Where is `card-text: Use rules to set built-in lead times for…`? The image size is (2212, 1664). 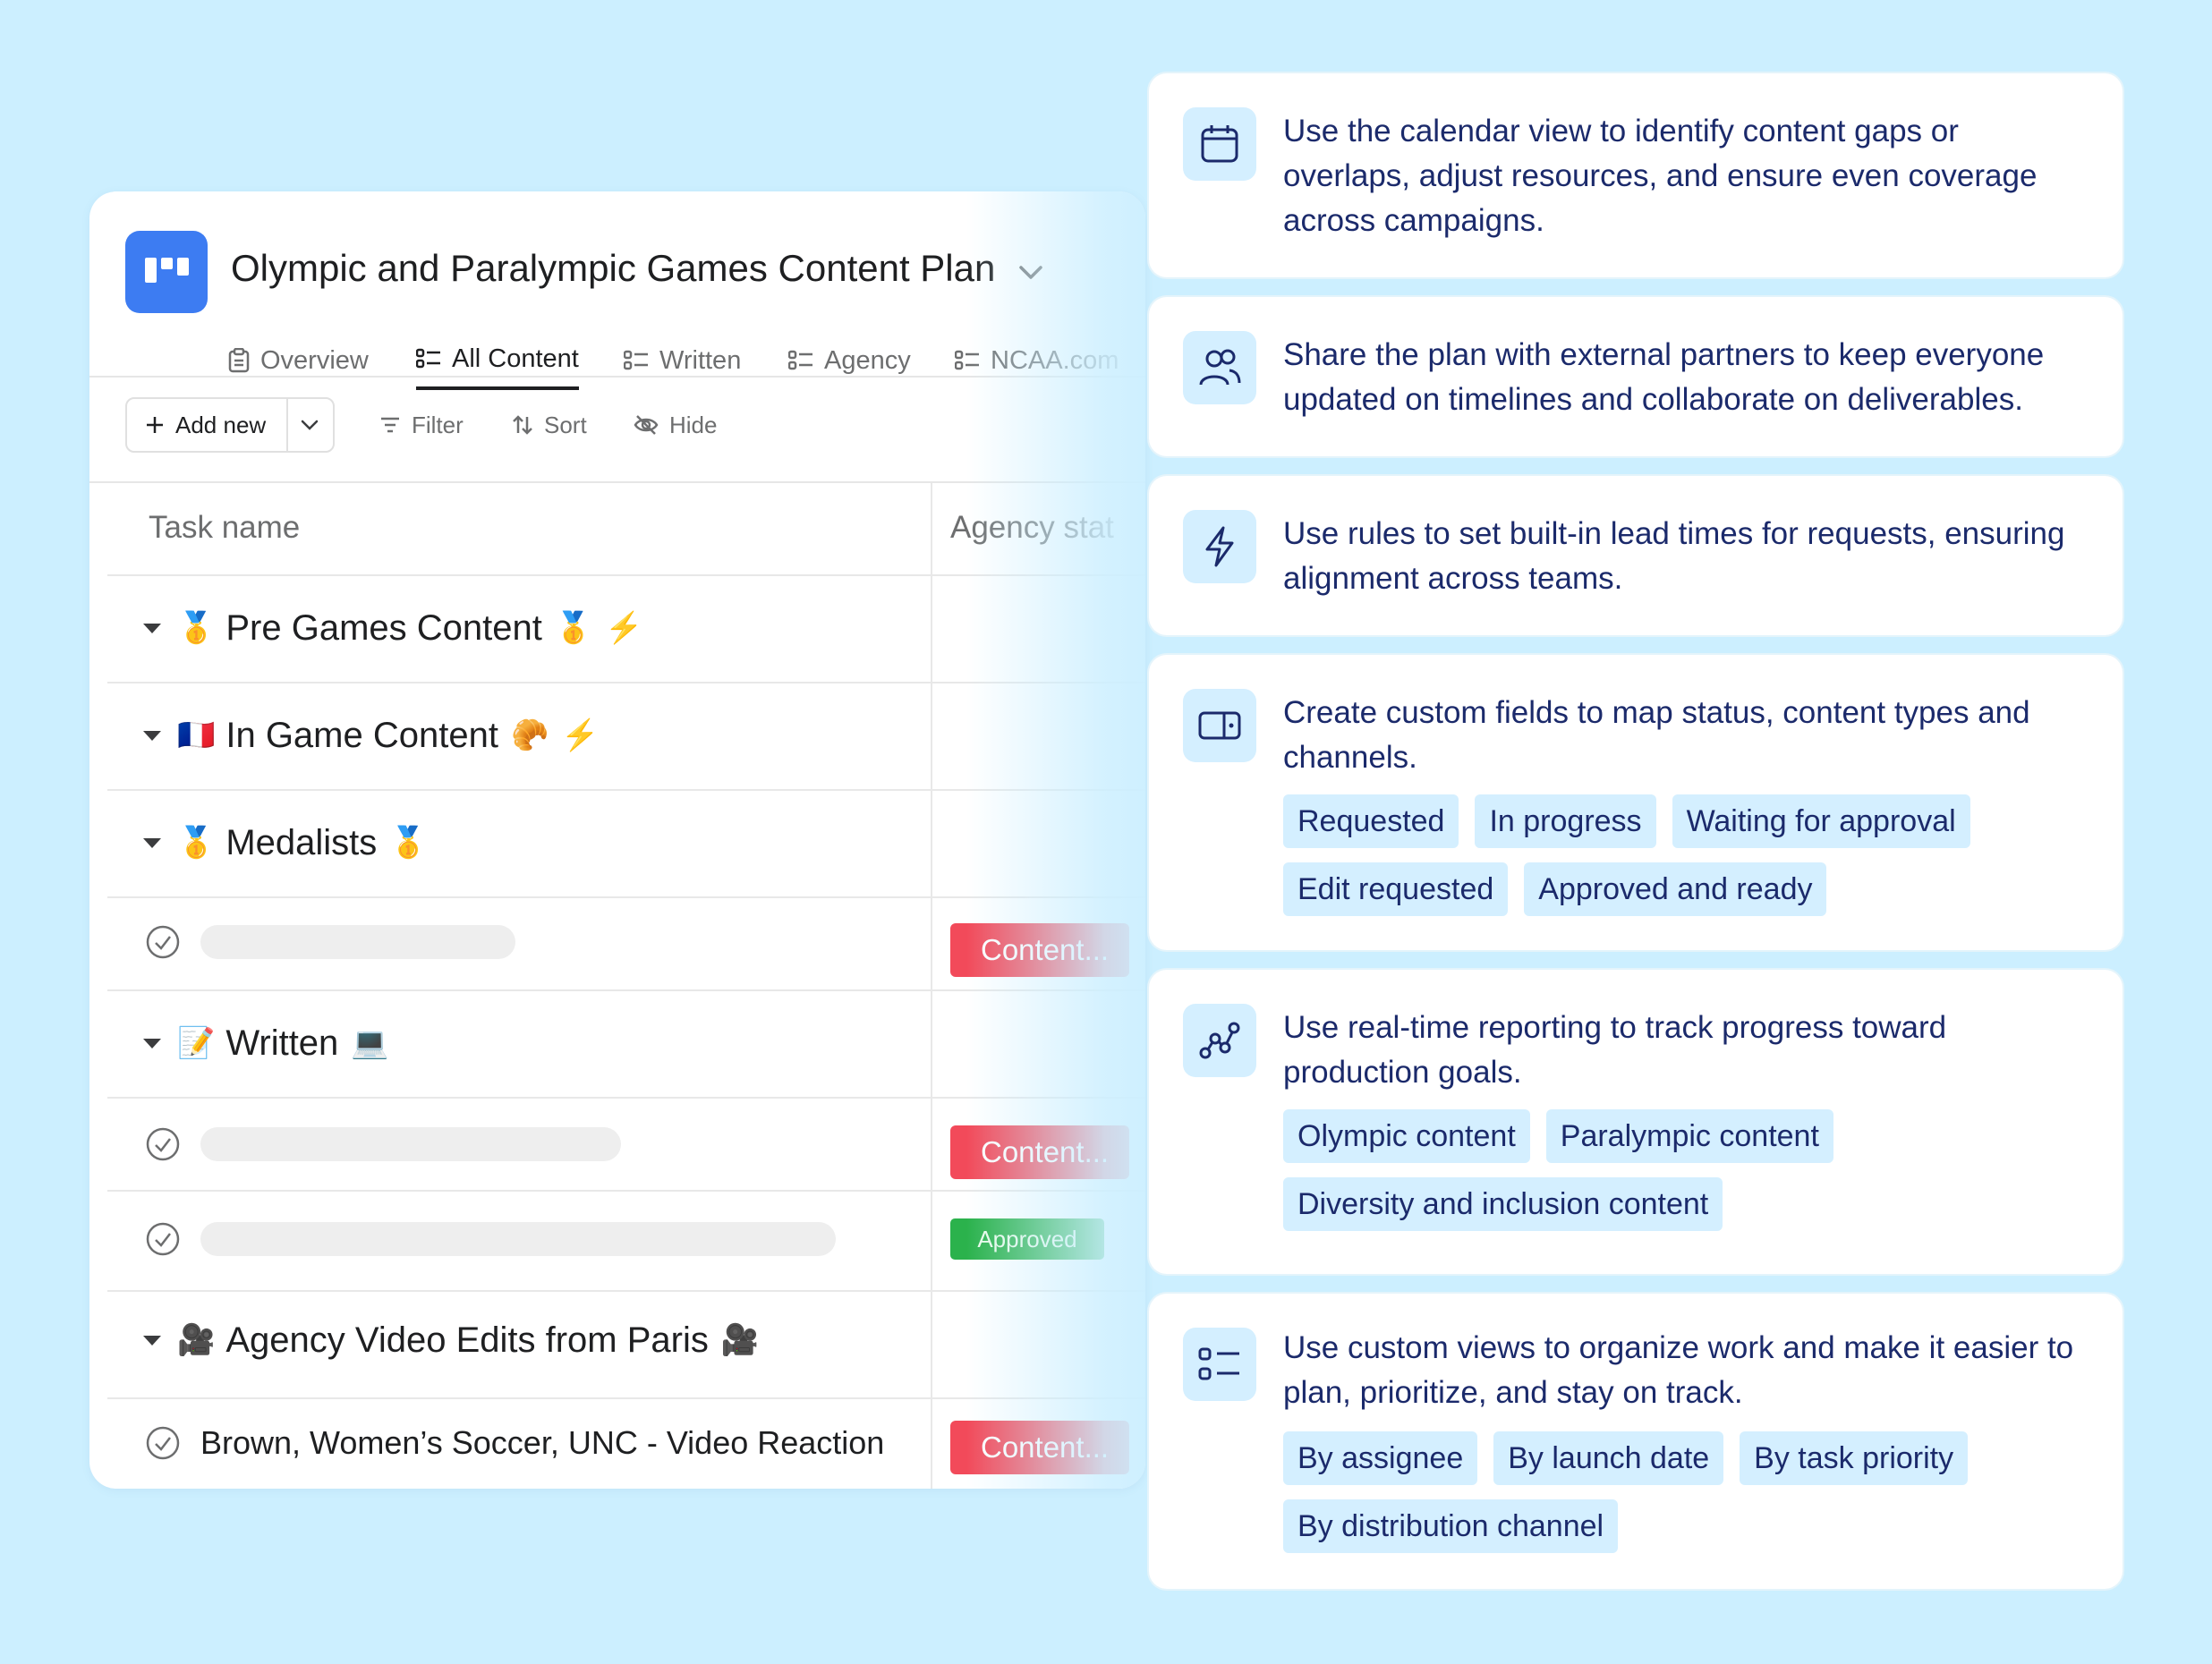
card-text: Use rules to set built-in lead times for… is located at coordinates (1674, 556).